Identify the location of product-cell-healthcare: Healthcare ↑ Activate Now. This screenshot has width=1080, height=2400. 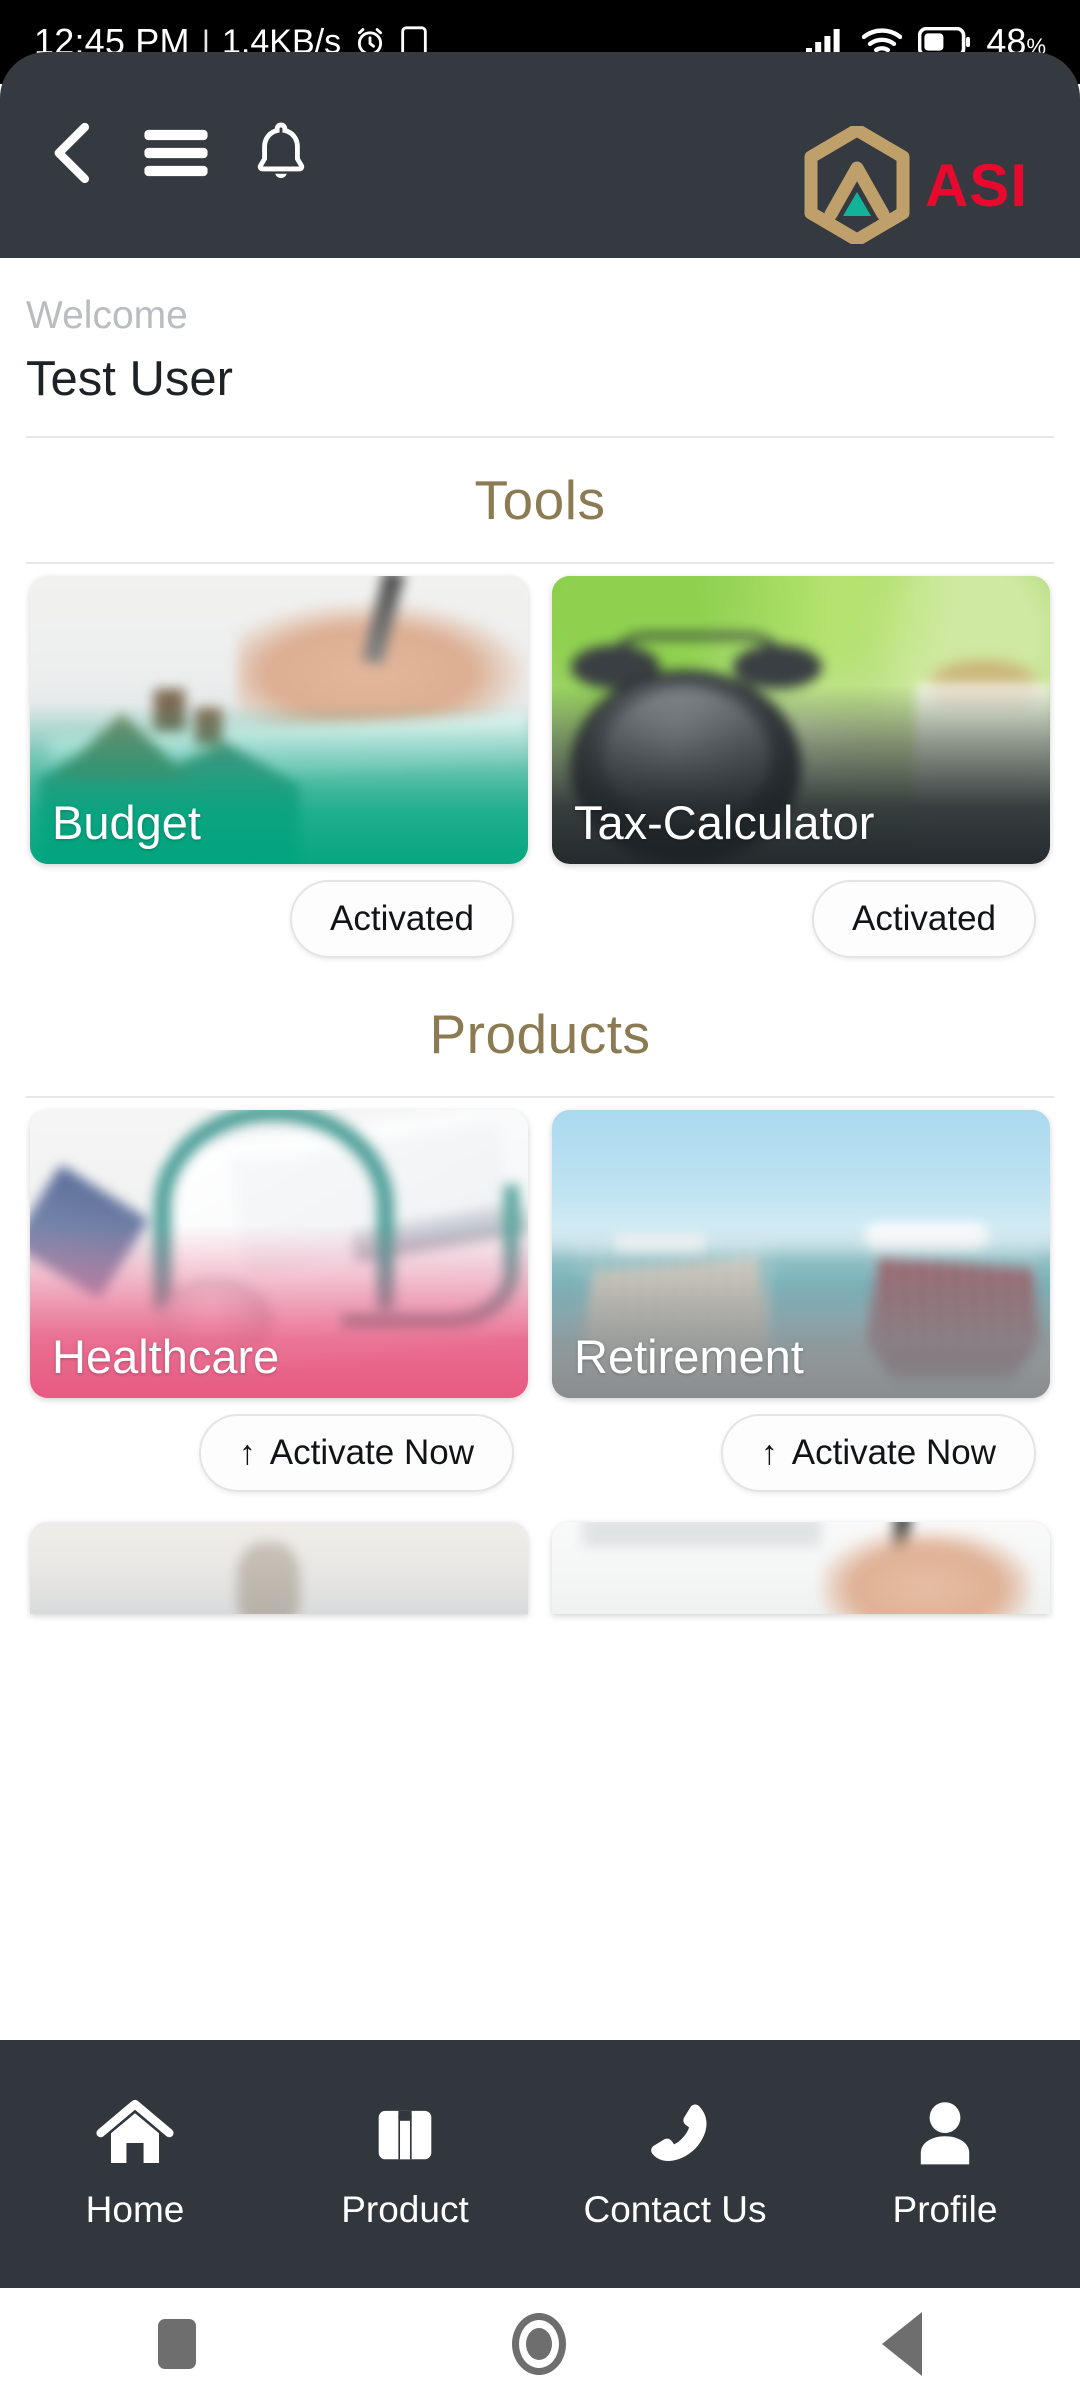
(279, 1295).